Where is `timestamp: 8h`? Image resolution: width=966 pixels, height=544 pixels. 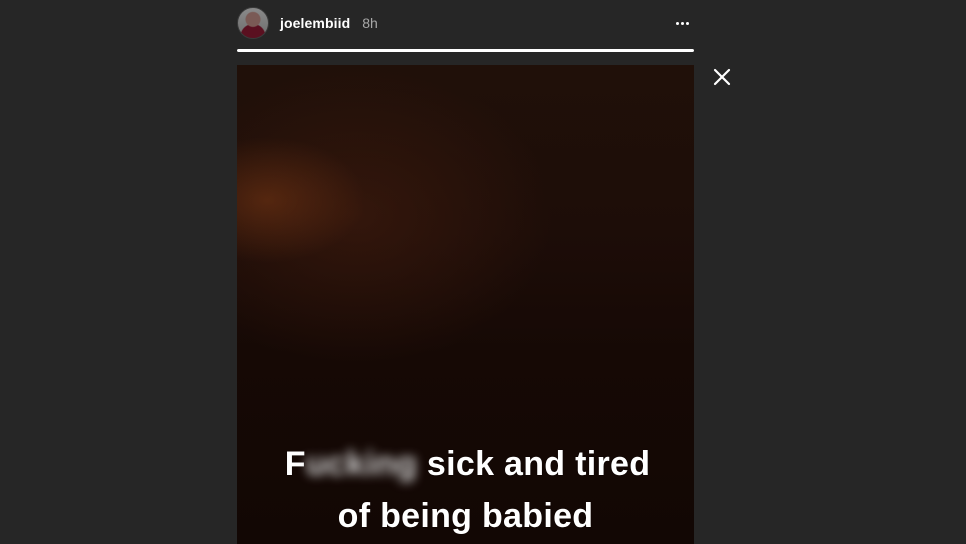 timestamp: 8h is located at coordinates (370, 23).